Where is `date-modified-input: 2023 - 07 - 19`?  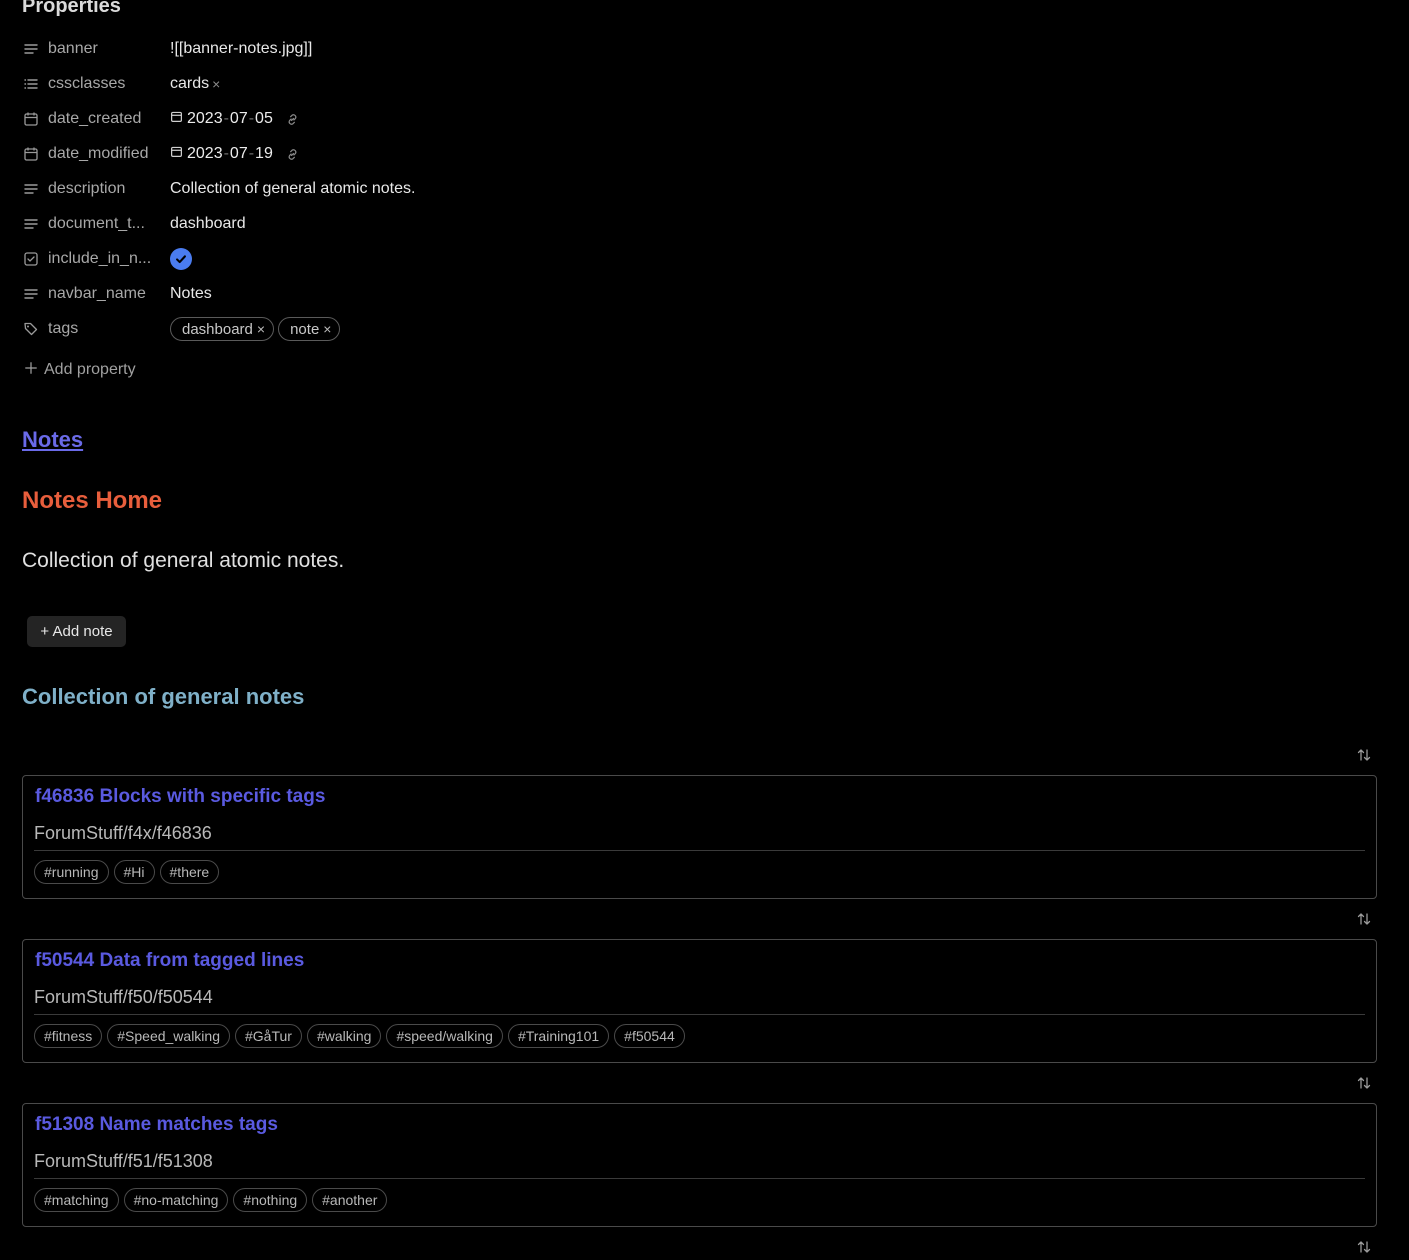
date-modified-input: 2023 - 07 - 19 is located at coordinates (221, 154).